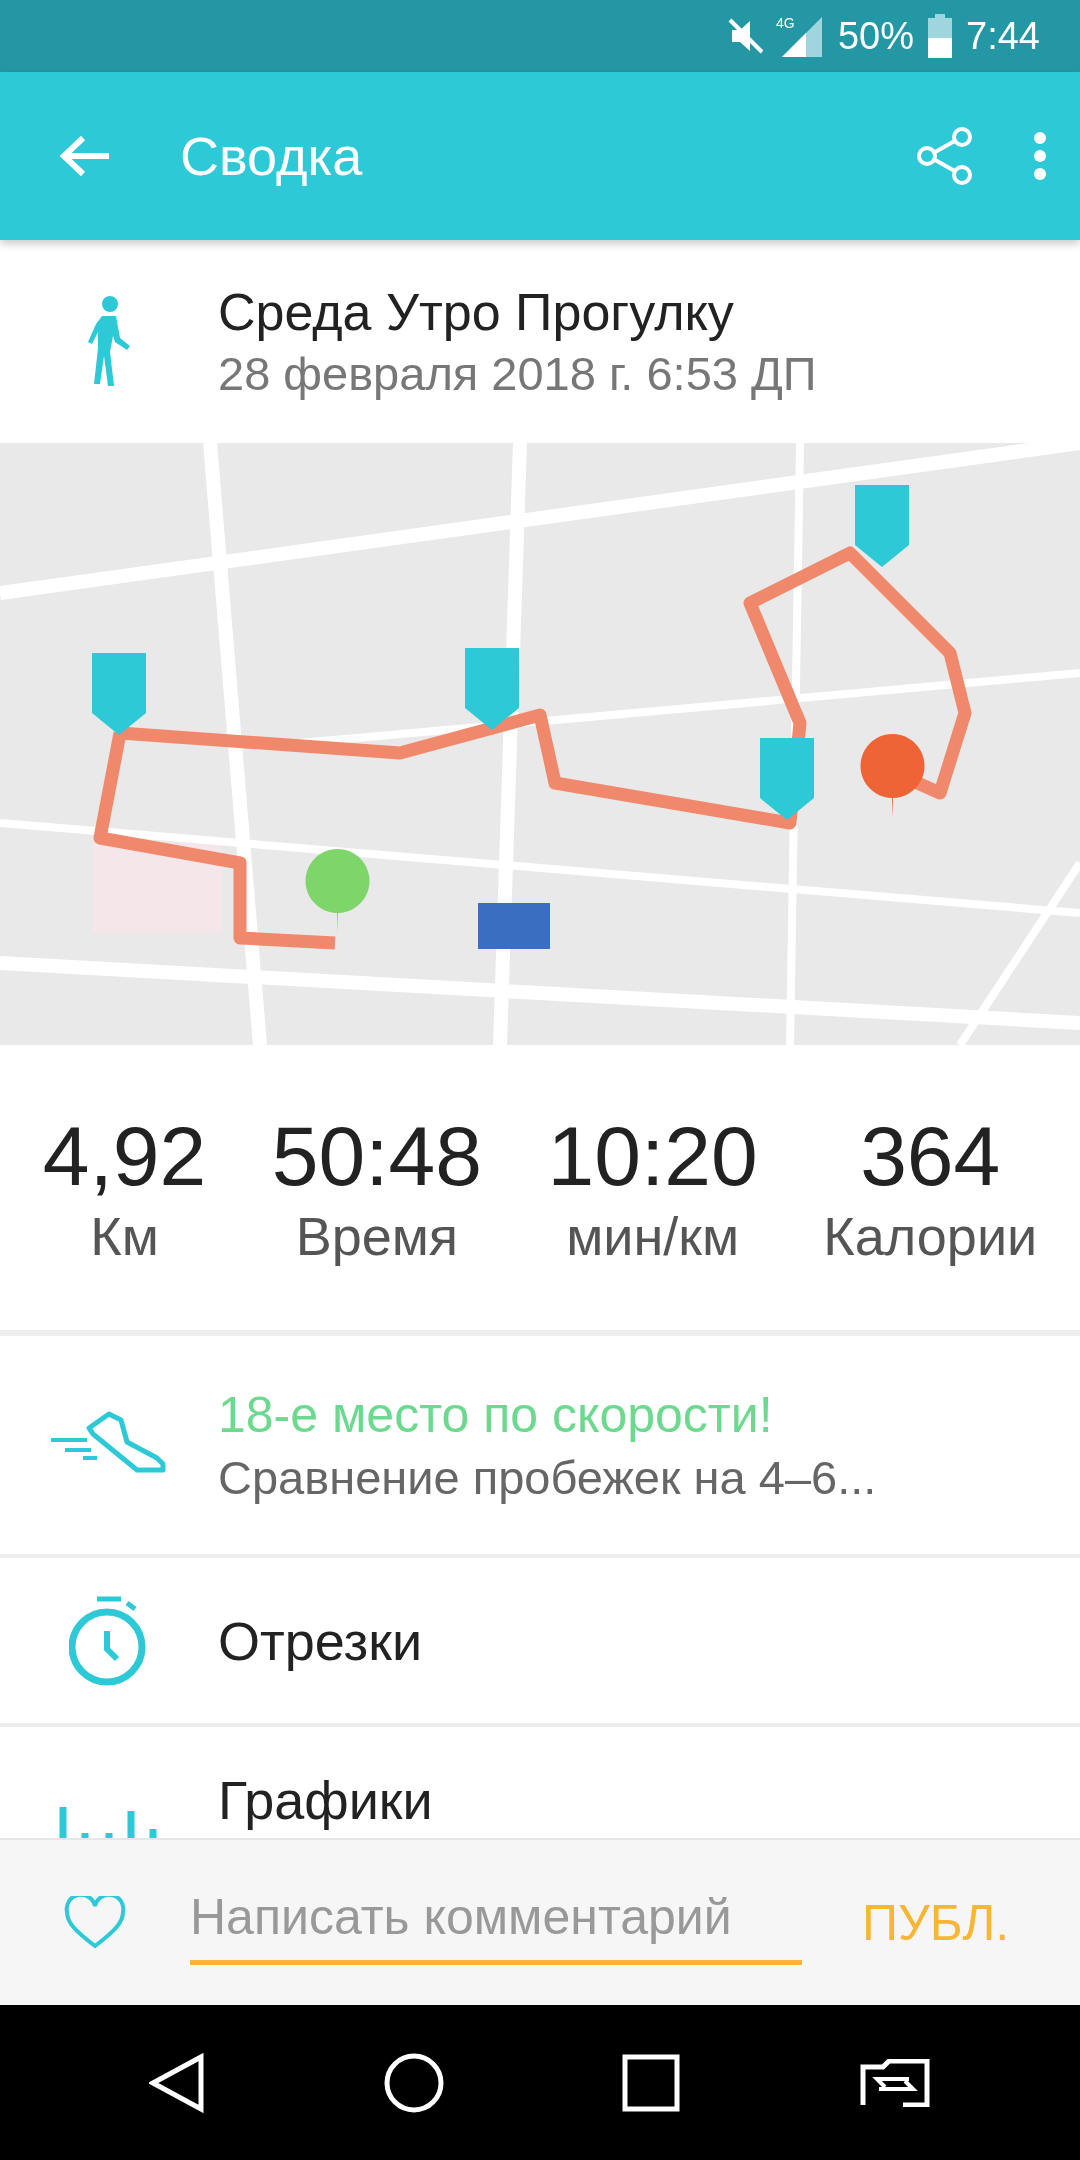 This screenshot has width=1080, height=2160. Describe the element at coordinates (496, 1922) in the screenshot. I see `comment-field: Написать комментарий` at that location.